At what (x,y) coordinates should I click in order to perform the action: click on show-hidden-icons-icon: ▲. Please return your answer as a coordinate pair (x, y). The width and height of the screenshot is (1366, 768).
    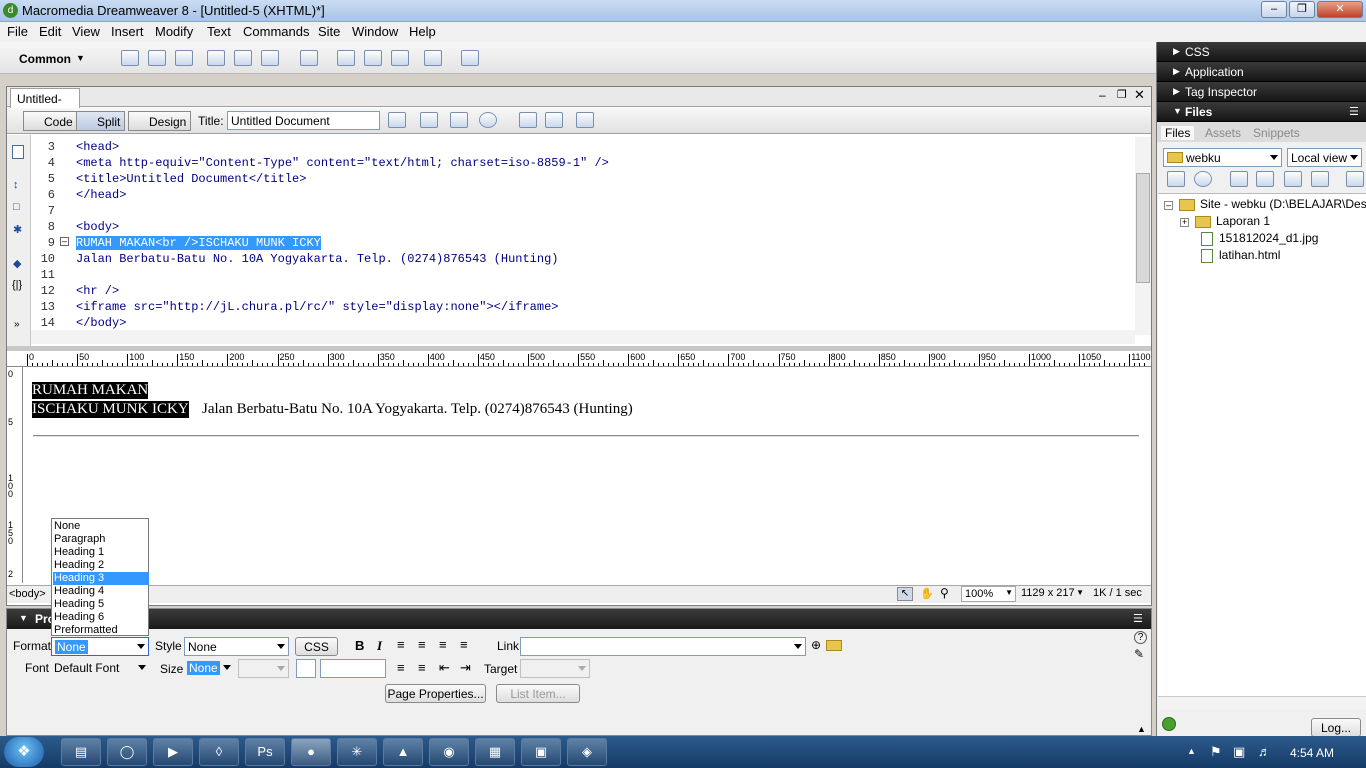
    Looking at the image, I should click on (1191, 751).